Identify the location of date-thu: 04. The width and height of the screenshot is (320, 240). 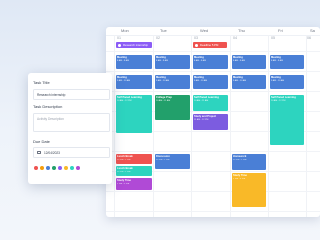
(235, 38).